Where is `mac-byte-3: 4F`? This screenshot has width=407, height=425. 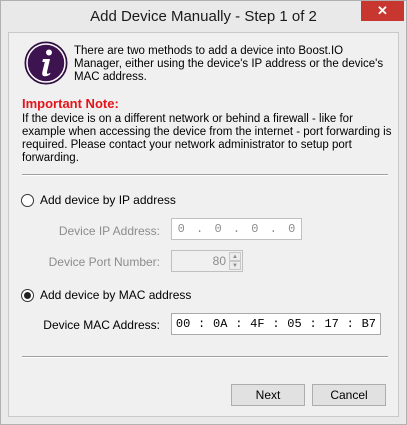
mac-byte-3: 4F is located at coordinates (257, 324).